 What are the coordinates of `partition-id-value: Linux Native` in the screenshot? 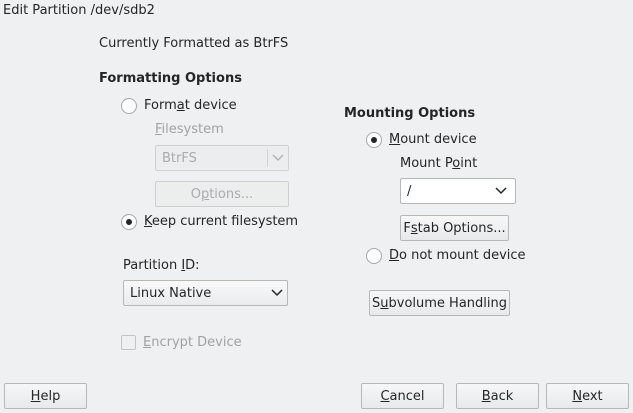 It's located at (171, 293).